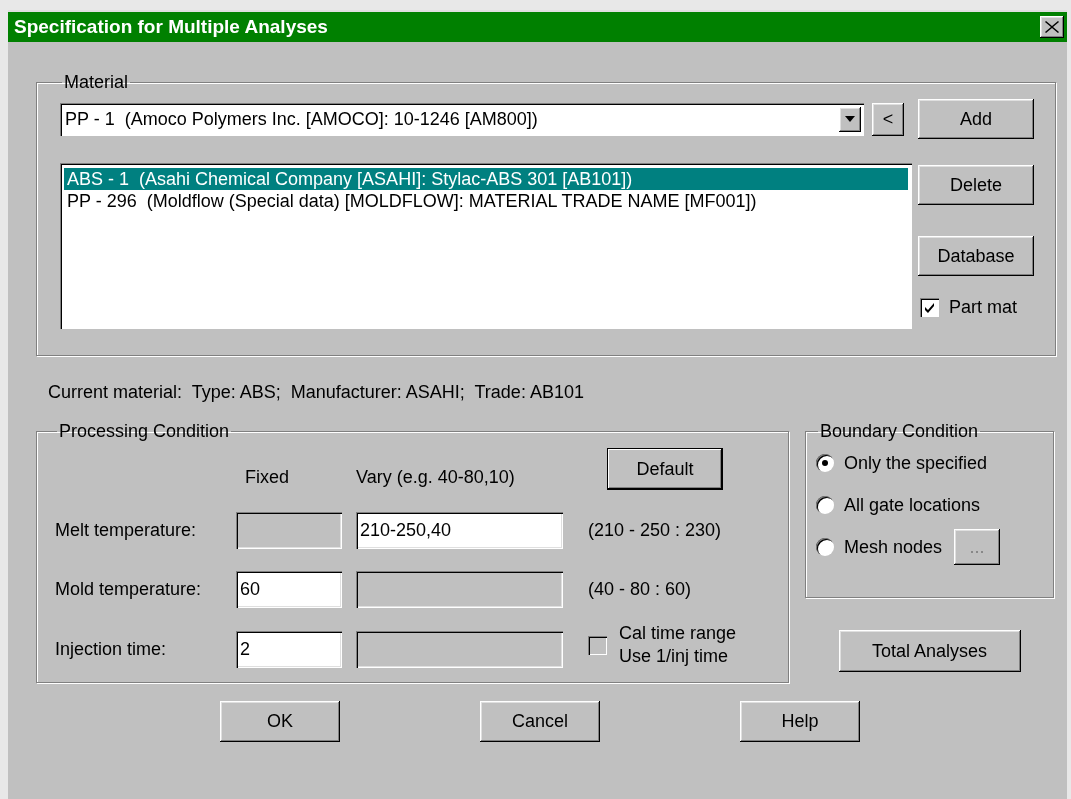  I want to click on dropdown-button, so click(850, 119).